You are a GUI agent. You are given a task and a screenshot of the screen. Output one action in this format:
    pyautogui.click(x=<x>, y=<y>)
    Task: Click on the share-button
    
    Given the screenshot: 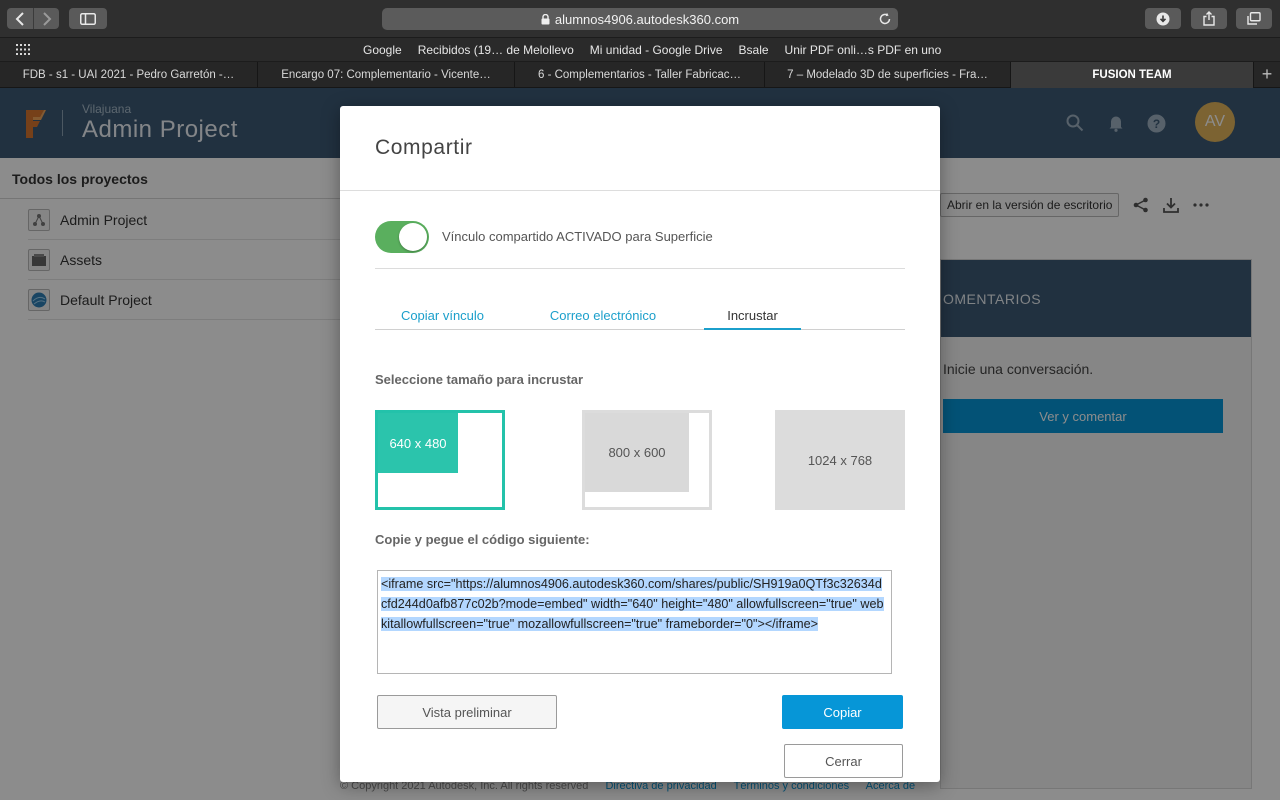 What is the action you would take?
    pyautogui.click(x=1209, y=18)
    